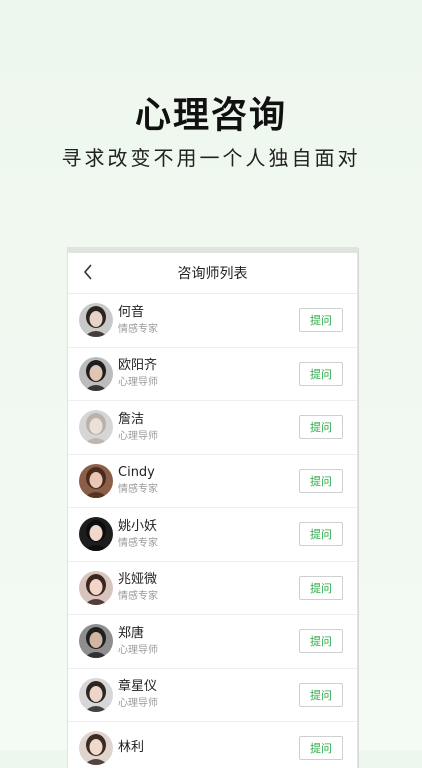  I want to click on nav-bar: 咨询师列表, so click(212, 273).